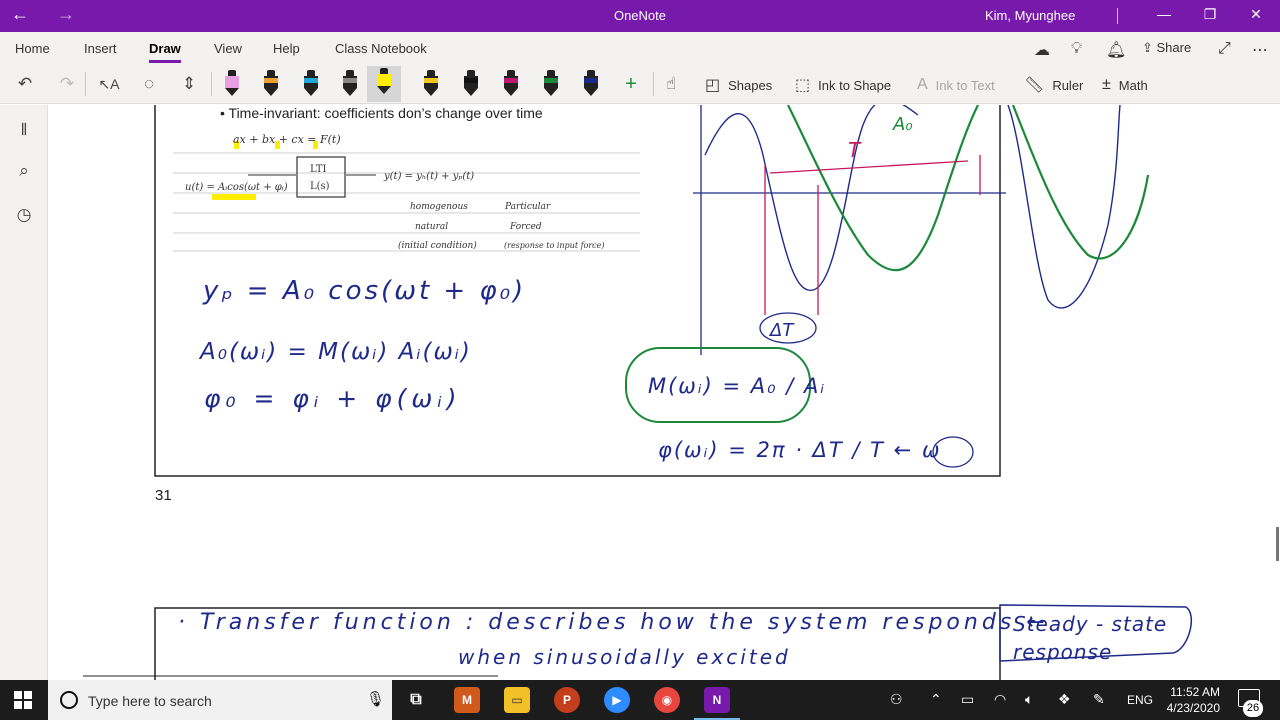  I want to click on sync-icon: ☁, so click(1042, 50).